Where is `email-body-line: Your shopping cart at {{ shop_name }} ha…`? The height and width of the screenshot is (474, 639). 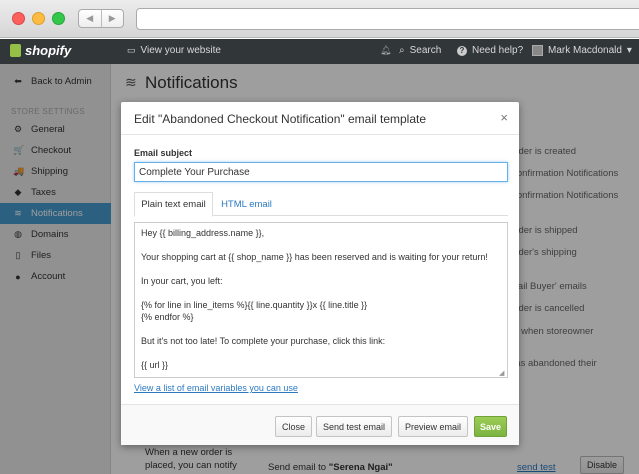 email-body-line: Your shopping cart at {{ shop_name }} ha… is located at coordinates (314, 257).